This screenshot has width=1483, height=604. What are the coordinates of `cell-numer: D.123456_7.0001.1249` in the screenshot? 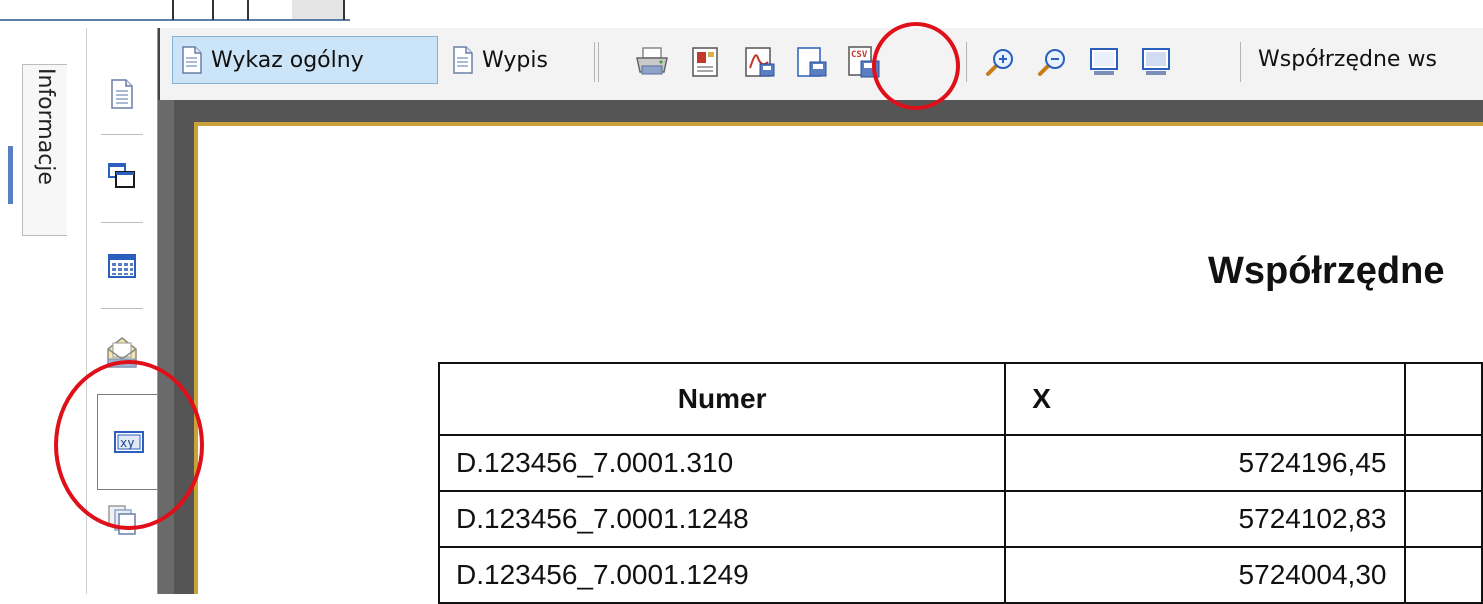 It's located at (722, 575).